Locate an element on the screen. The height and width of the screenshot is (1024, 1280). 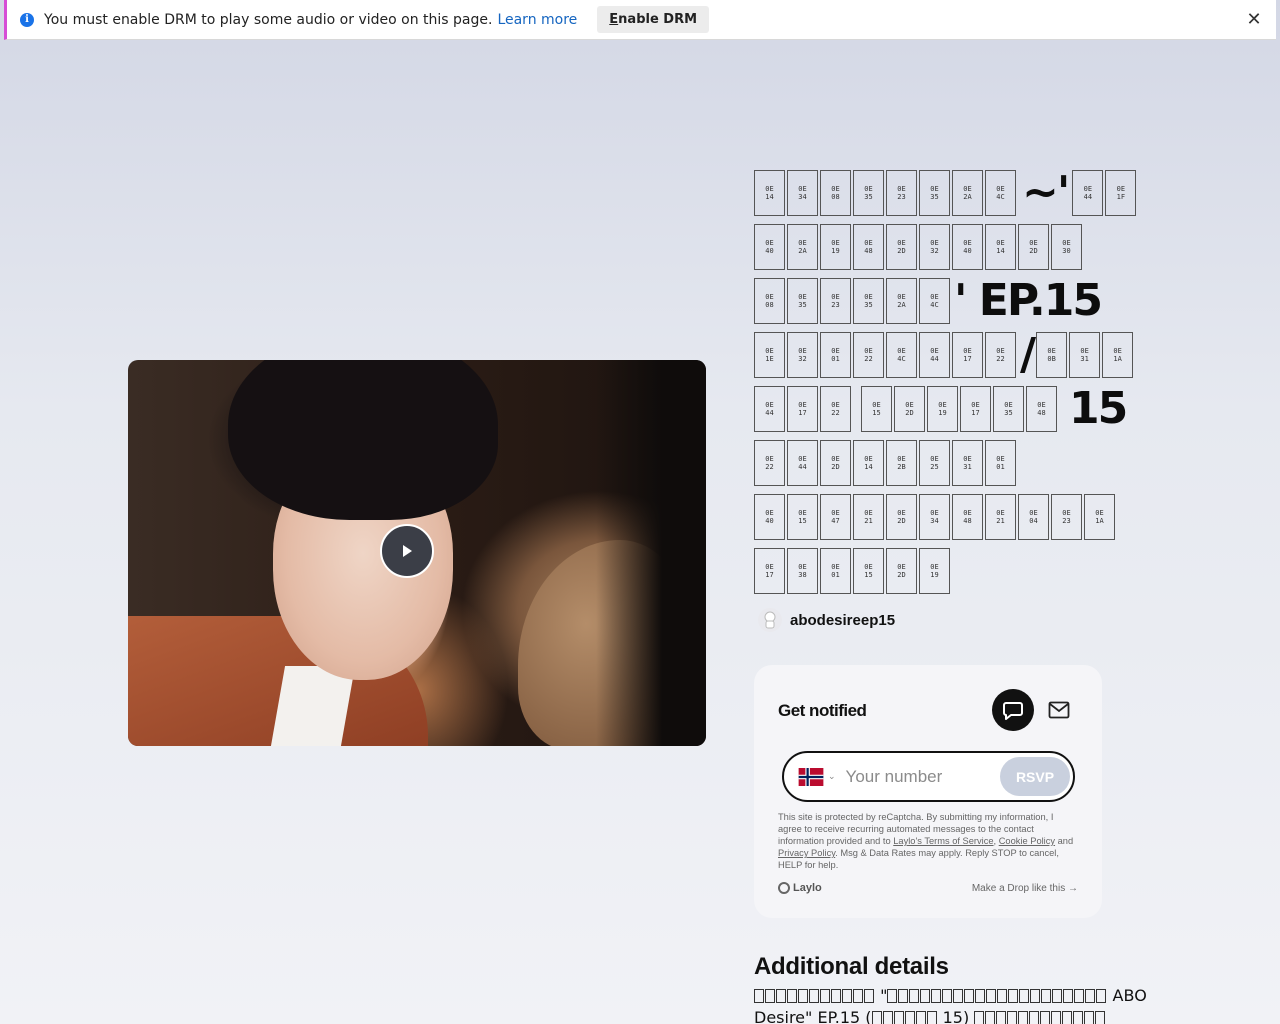
details-line: Desire" EP.15 ( 15) is located at coordinates (954, 1015).